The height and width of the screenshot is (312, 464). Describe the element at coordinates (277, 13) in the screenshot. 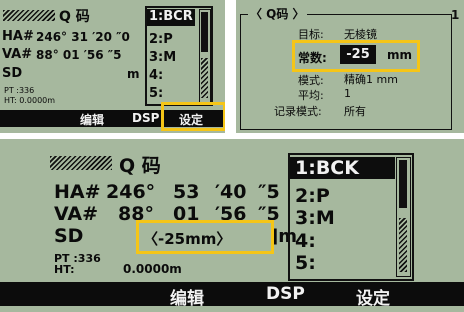

I see `config-title: 〈 Q码 〉` at that location.